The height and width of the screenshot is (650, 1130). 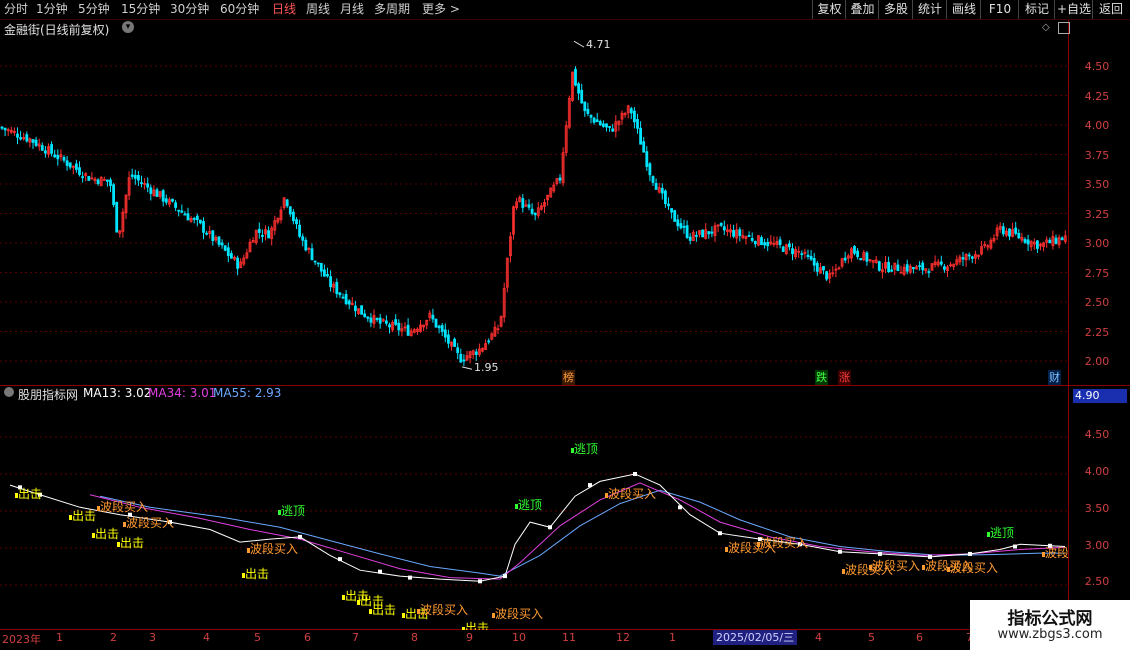 What do you see at coordinates (821, 377) in the screenshot?
I see `event-drop-icon: 跌` at bounding box center [821, 377].